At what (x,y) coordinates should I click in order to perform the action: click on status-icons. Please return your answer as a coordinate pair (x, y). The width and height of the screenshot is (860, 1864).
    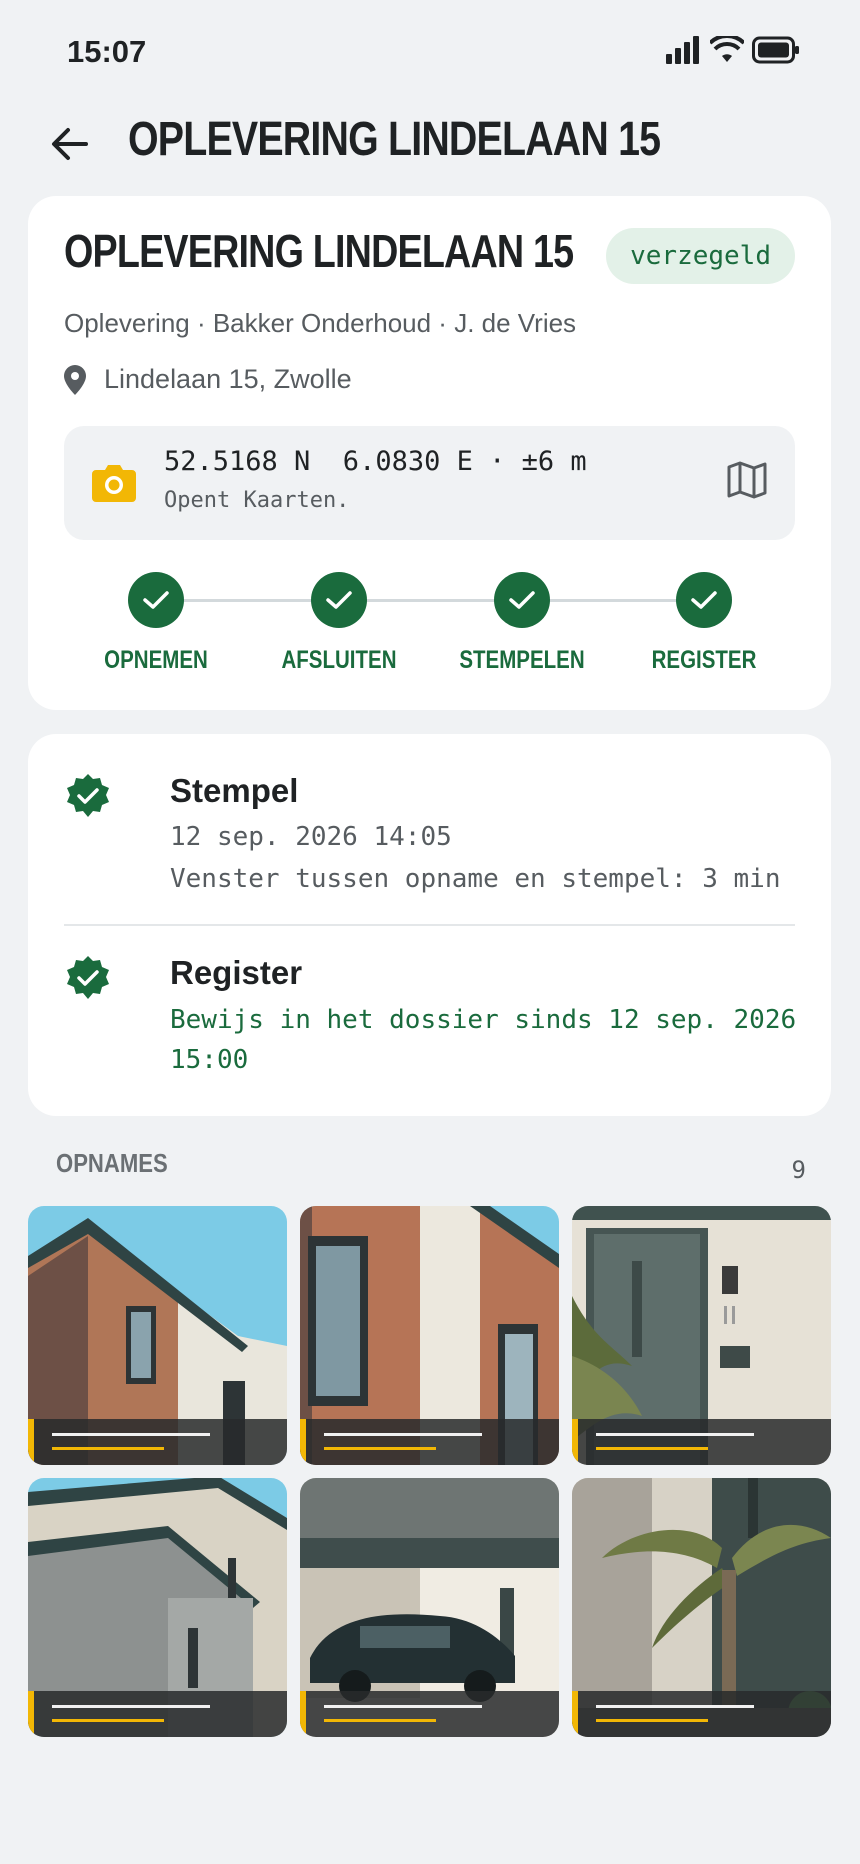
    Looking at the image, I should click on (733, 50).